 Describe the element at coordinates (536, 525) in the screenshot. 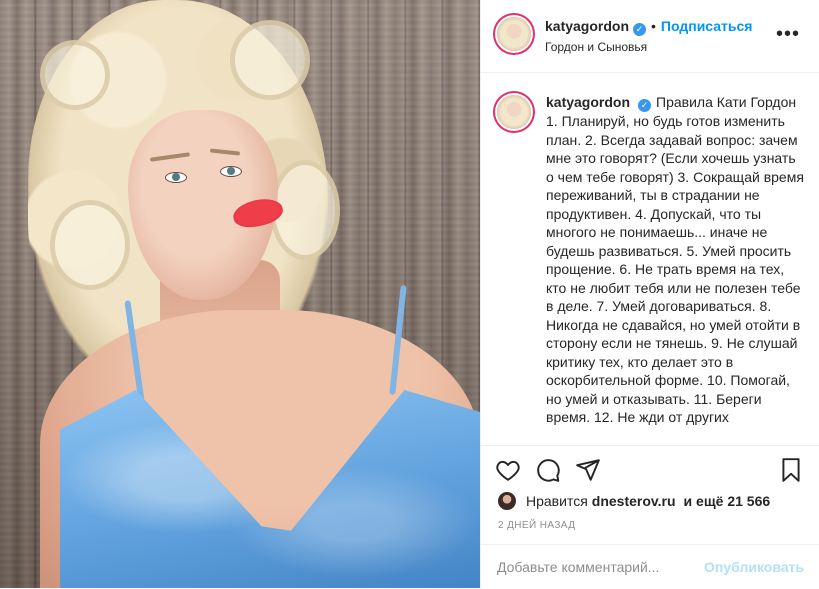

I see `post-date: 2 ДНЕЙ НАЗАД` at that location.